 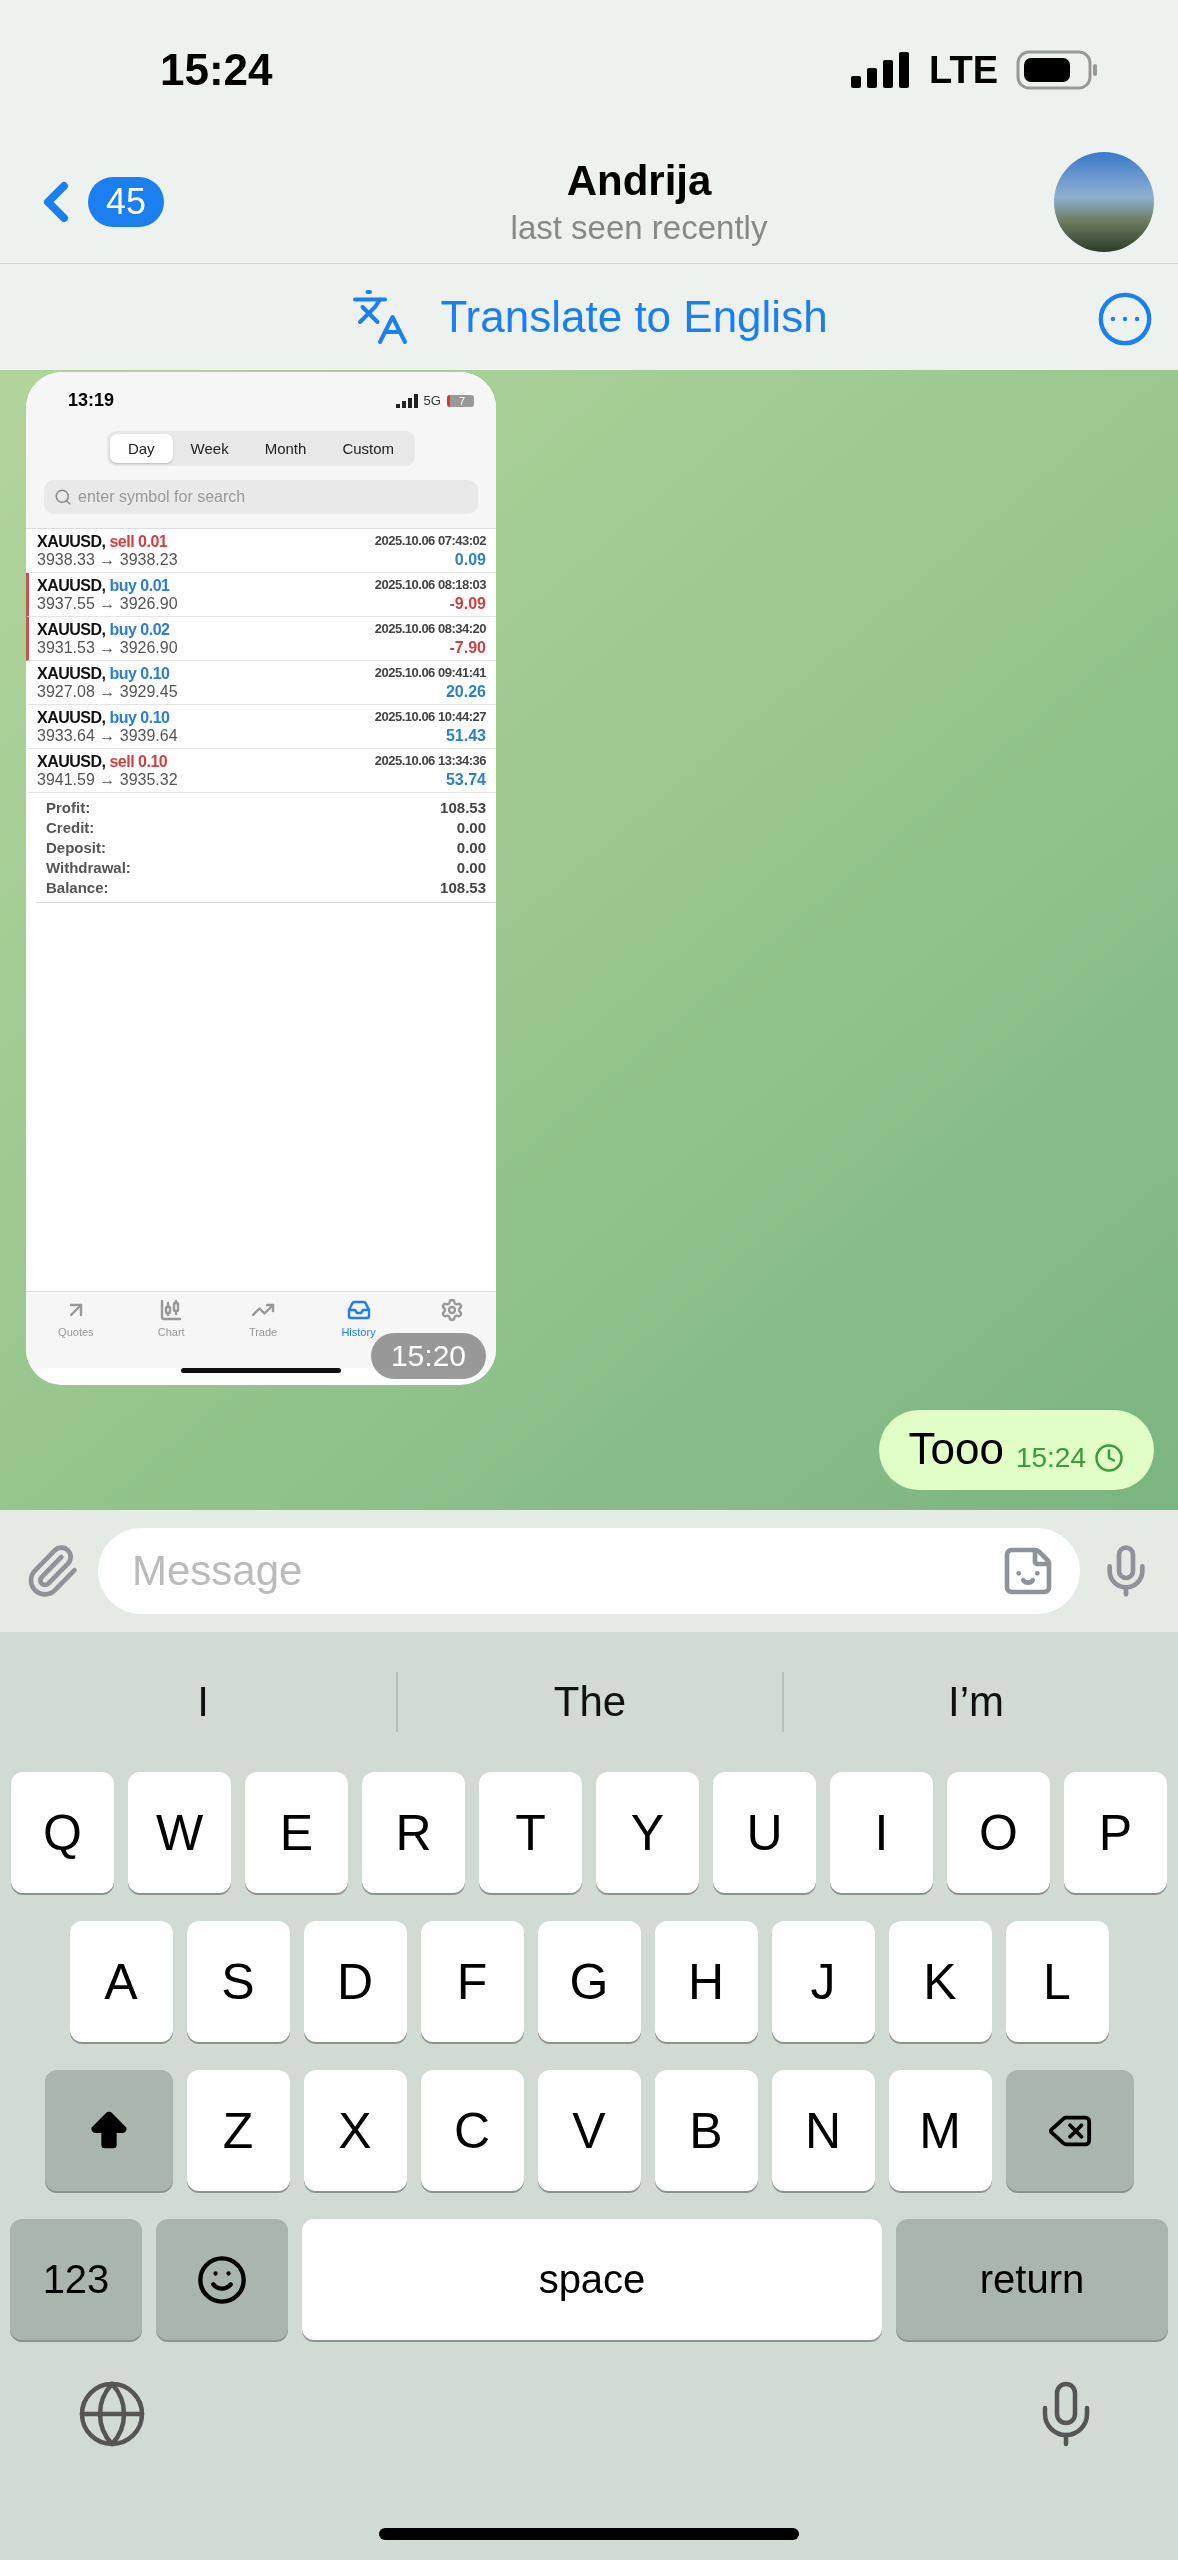 I want to click on suggestion: The, so click(x=589, y=1702).